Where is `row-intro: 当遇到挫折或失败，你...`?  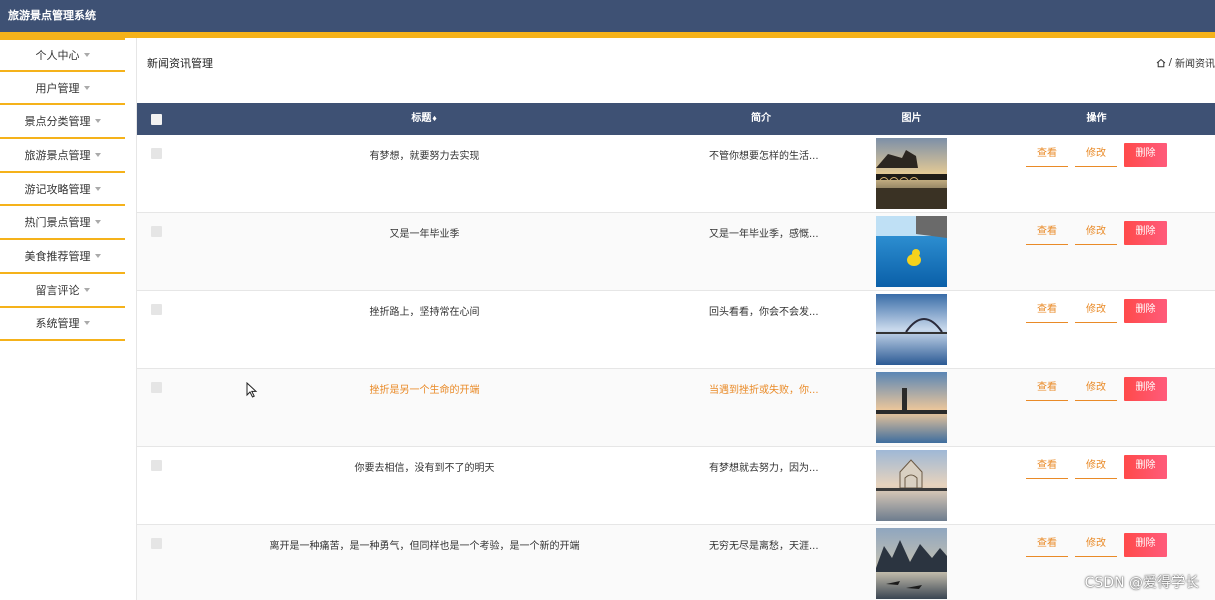 row-intro: 当遇到挫折或失败，你... is located at coordinates (764, 390).